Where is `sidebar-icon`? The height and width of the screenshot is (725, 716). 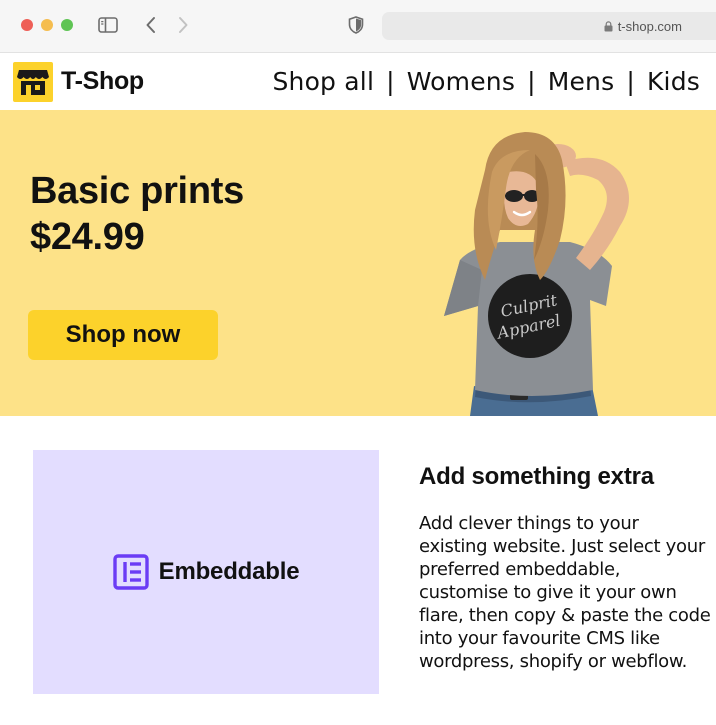
sidebar-icon is located at coordinates (108, 25).